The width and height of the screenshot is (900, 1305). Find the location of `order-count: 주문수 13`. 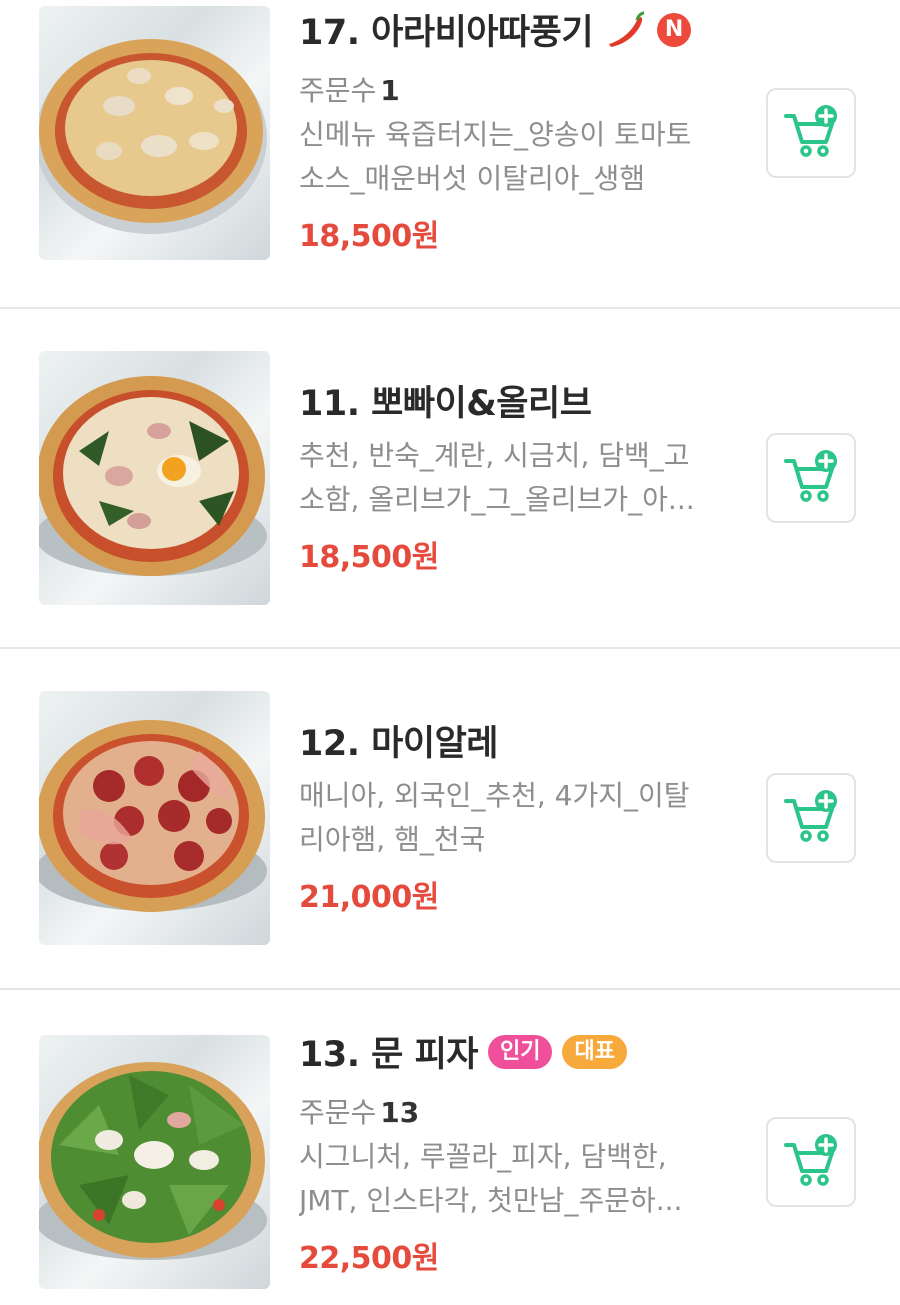

order-count: 주문수 13 is located at coordinates (359, 1112).